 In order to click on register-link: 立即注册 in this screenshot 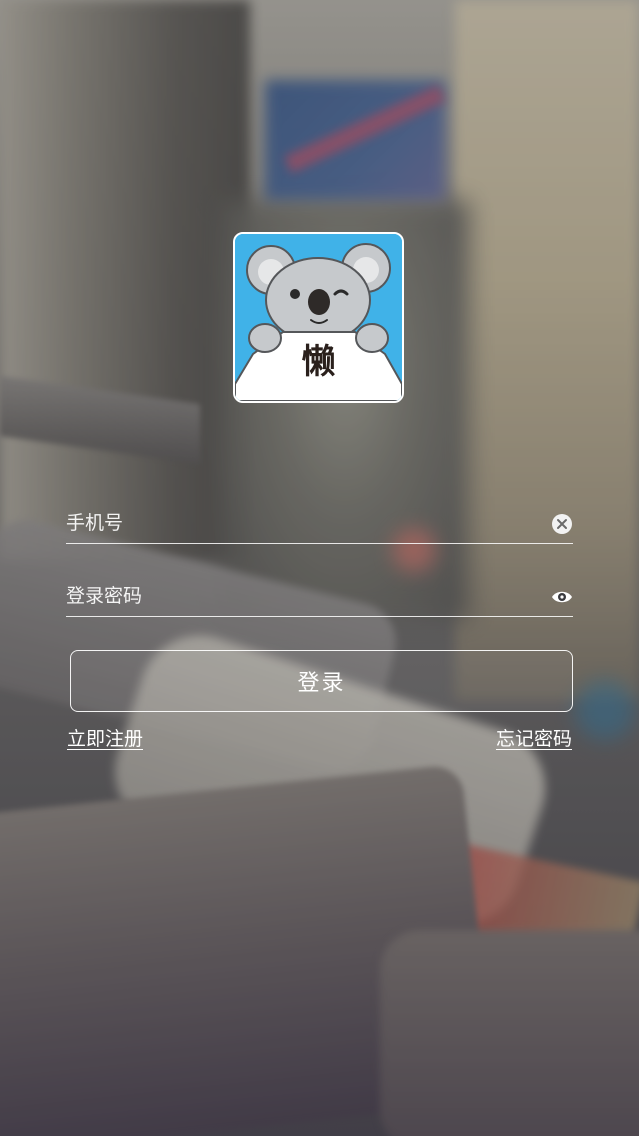, I will do `click(105, 737)`.